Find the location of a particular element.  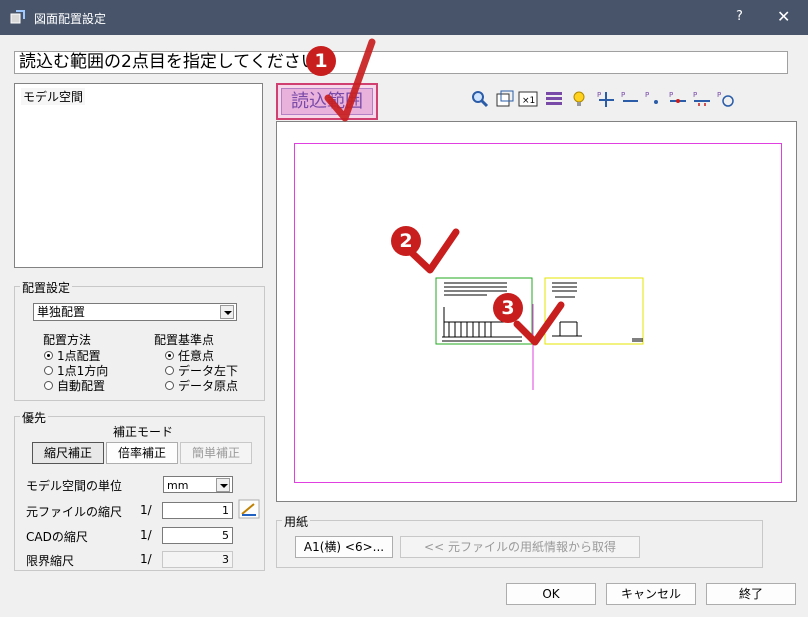

simple-correction-button: 簡単補正 is located at coordinates (216, 453).